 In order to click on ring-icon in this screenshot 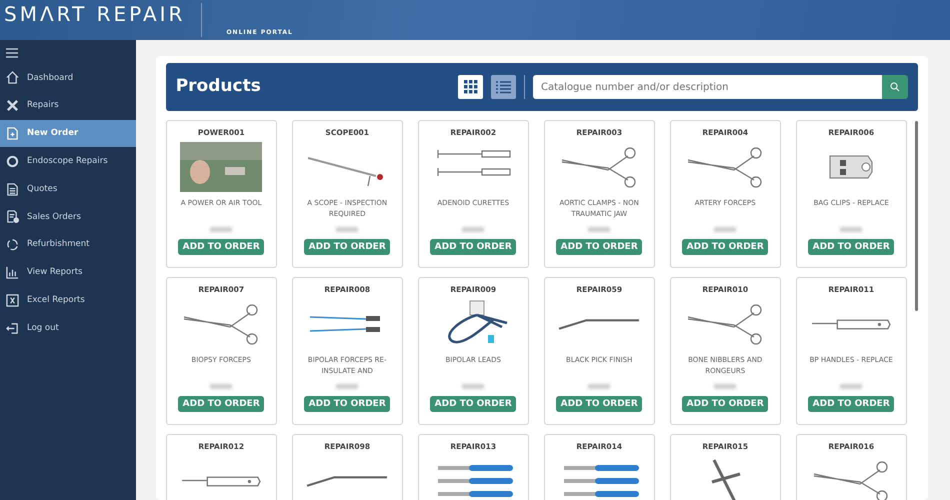, I will do `click(12, 161)`.